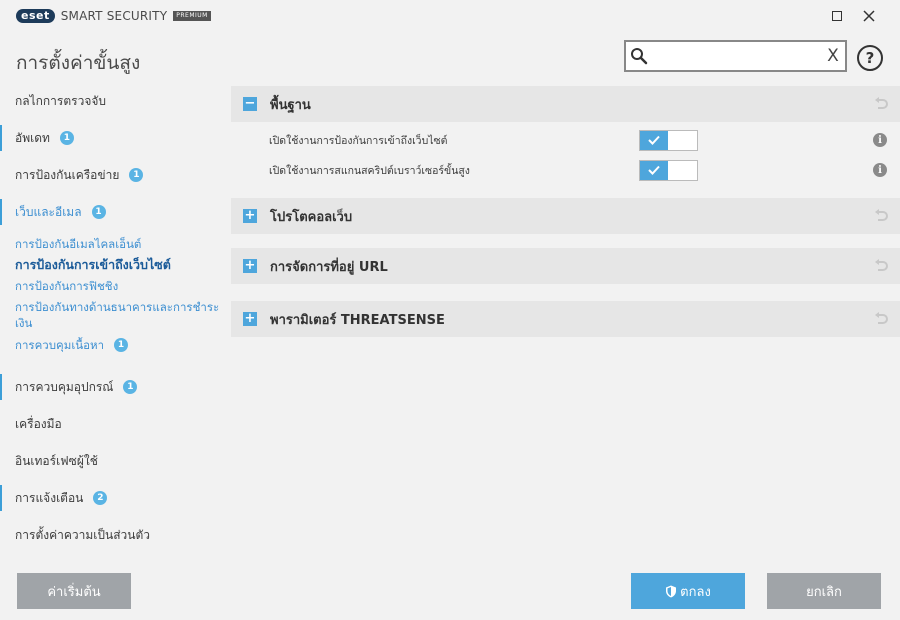 The height and width of the screenshot is (620, 900). What do you see at coordinates (111, 138) in the screenshot?
I see `sidebar-item-update: อัพเดท 1` at bounding box center [111, 138].